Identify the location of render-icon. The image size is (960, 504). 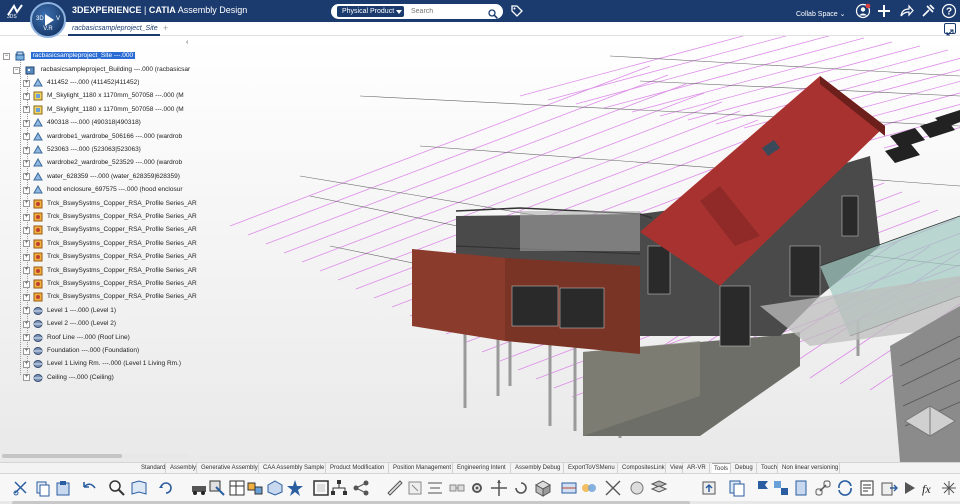
(637, 488).